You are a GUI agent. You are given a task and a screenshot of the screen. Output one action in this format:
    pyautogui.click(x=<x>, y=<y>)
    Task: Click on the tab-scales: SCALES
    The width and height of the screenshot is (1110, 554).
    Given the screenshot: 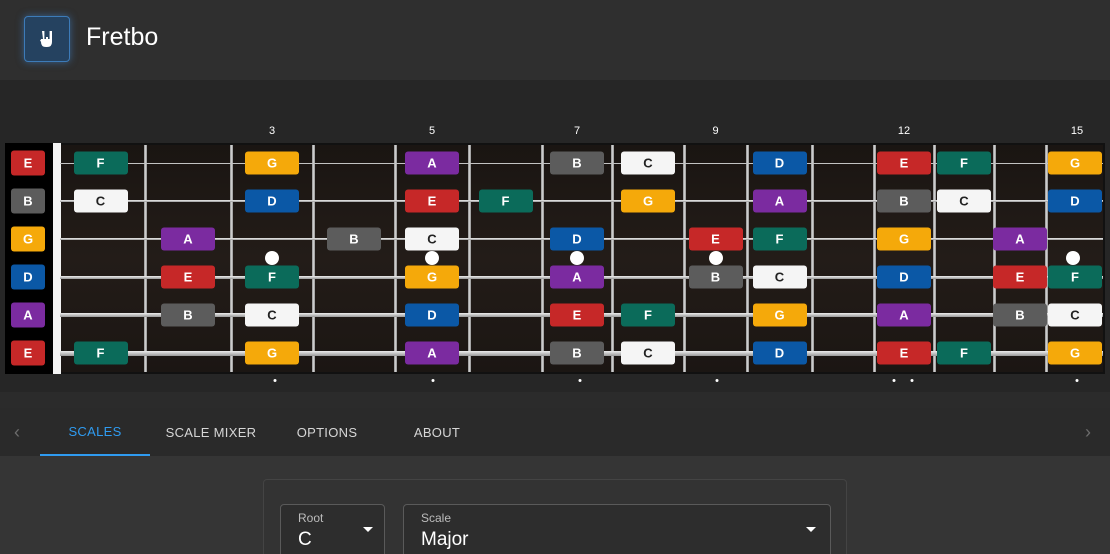 What is the action you would take?
    pyautogui.click(x=95, y=432)
    